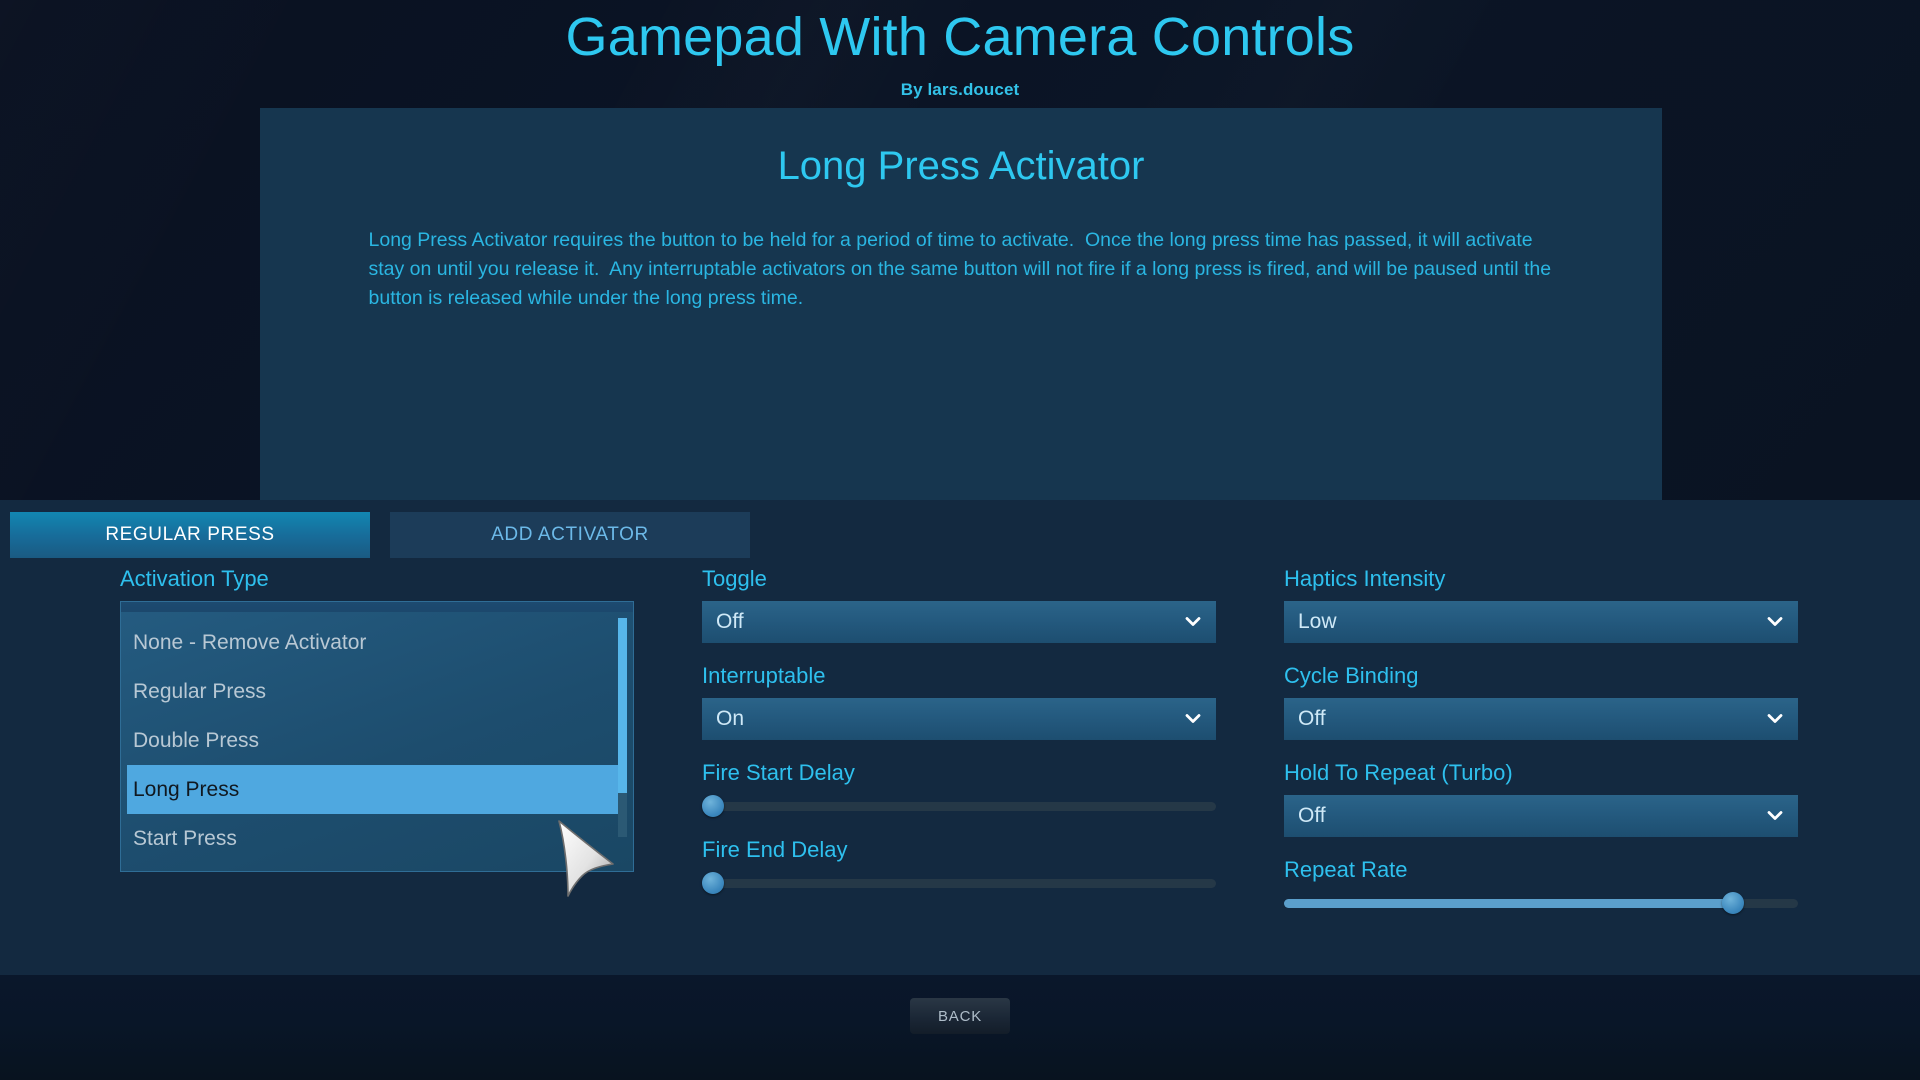 The width and height of the screenshot is (1920, 1080). What do you see at coordinates (959, 866) in the screenshot?
I see `field-fire-end-delay: Fire End Delay` at bounding box center [959, 866].